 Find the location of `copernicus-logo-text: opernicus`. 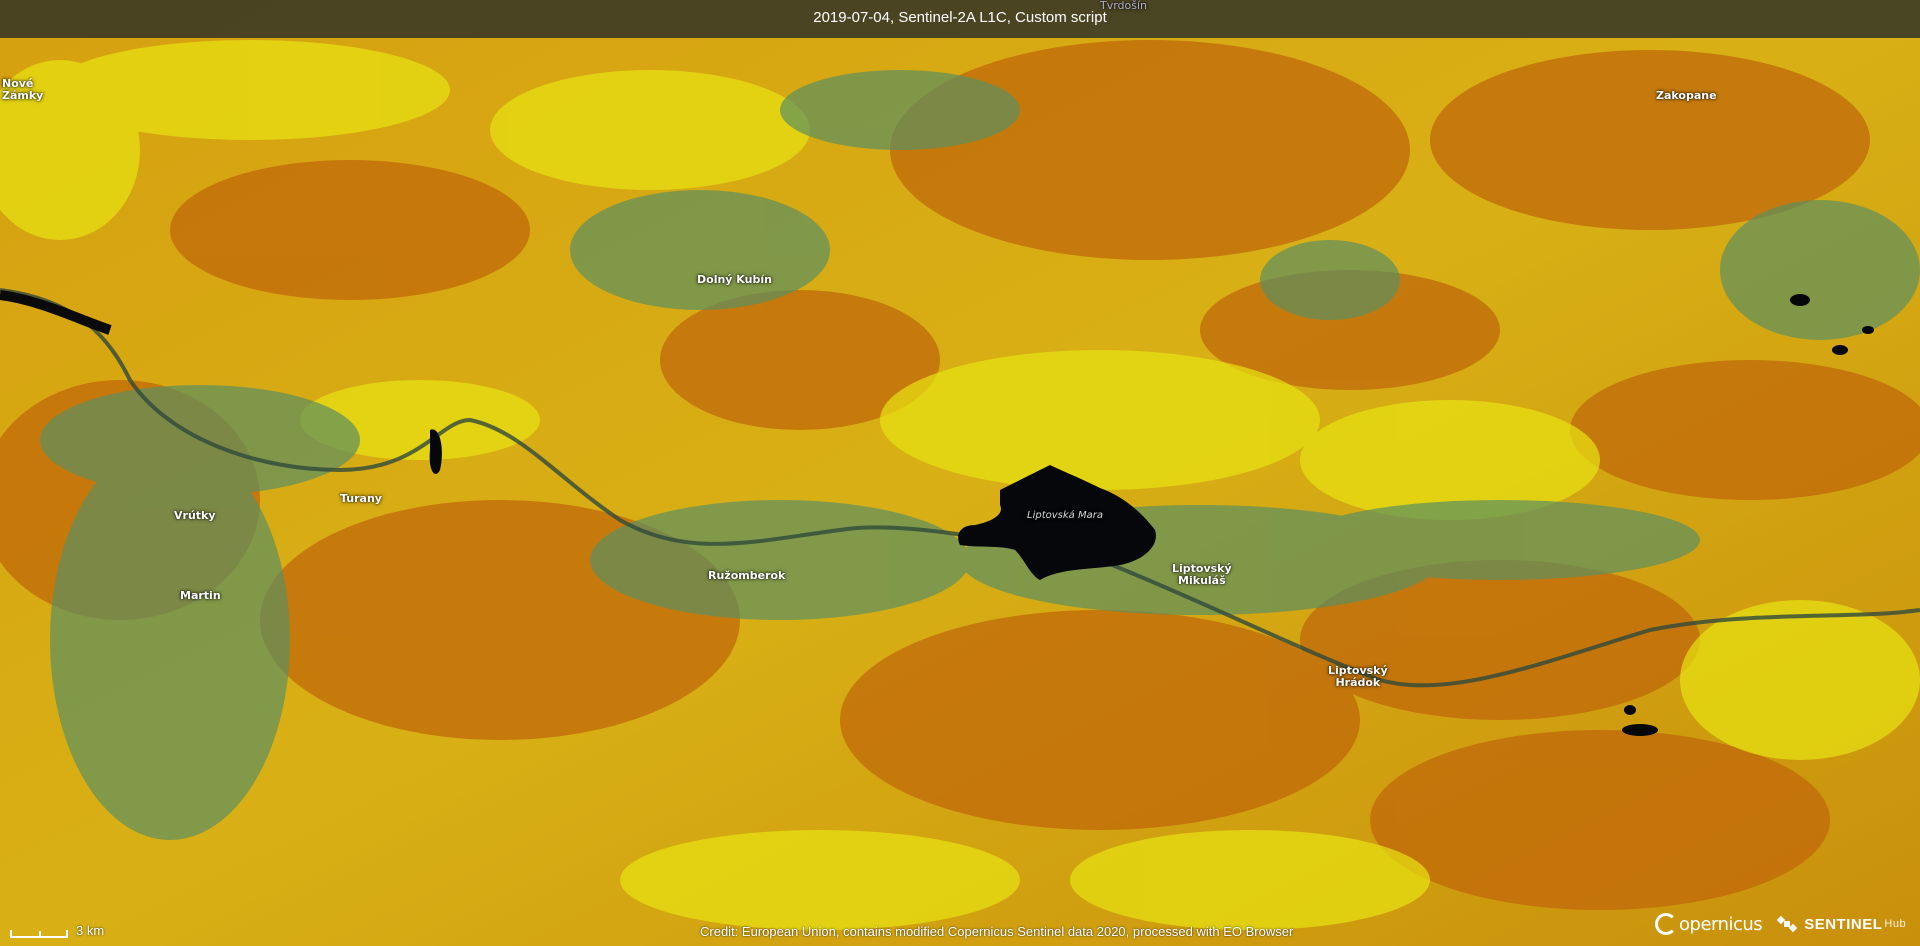

copernicus-logo-text: opernicus is located at coordinates (1721, 924).